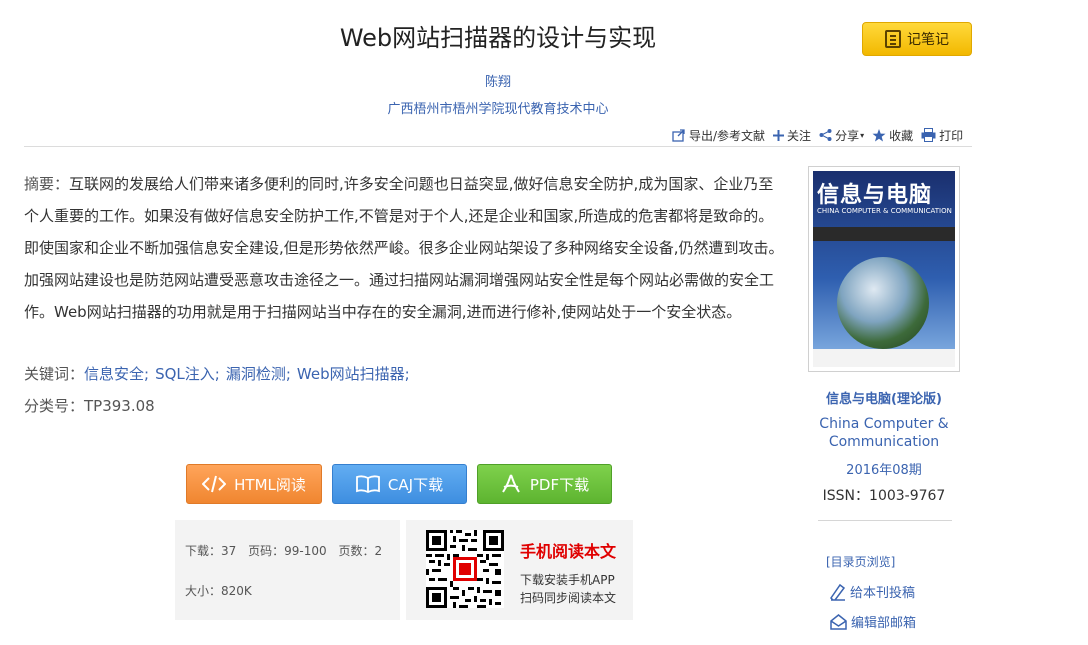 Image resolution: width=1088 pixels, height=645 pixels. Describe the element at coordinates (951, 135) in the screenshot. I see `print-label: 打印` at that location.